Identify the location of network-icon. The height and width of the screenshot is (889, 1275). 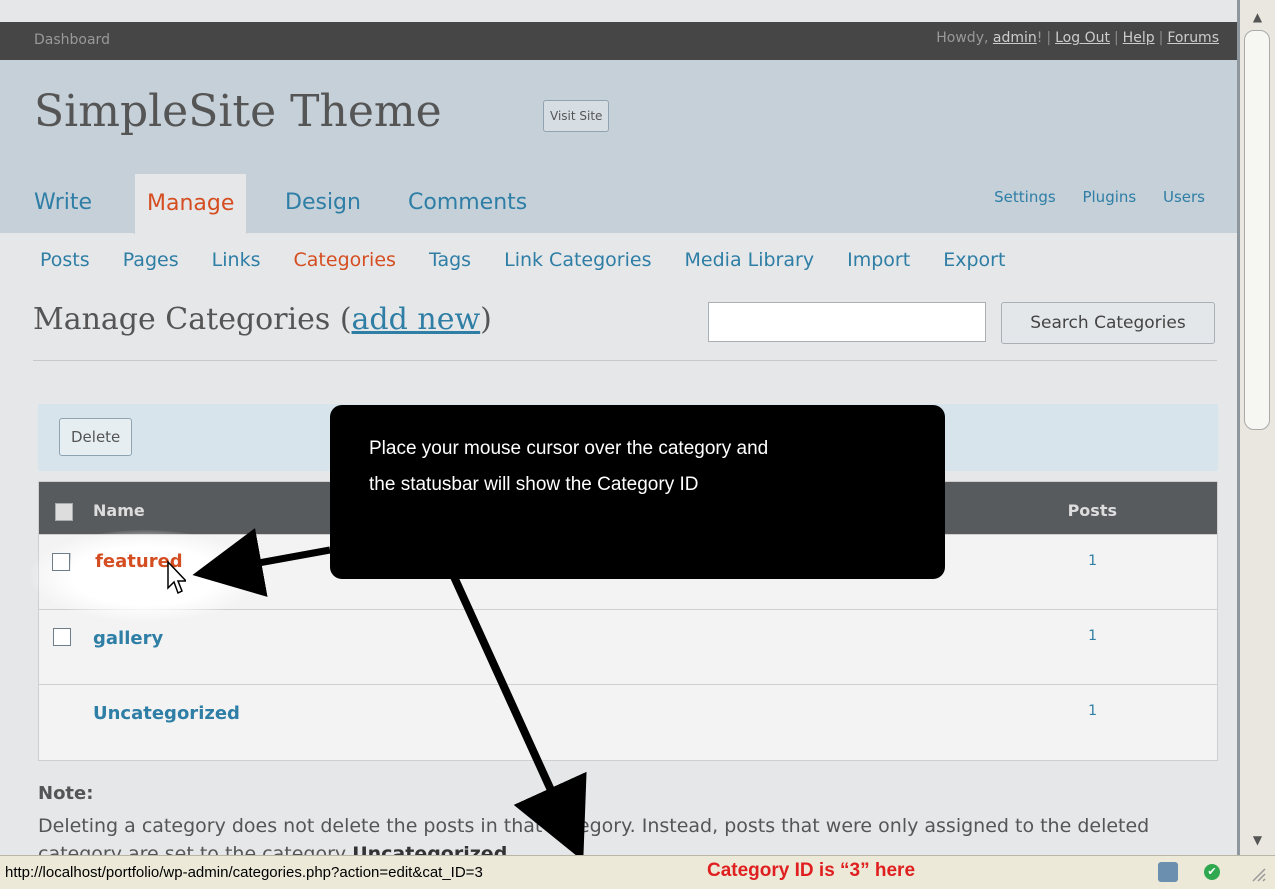
(1168, 872).